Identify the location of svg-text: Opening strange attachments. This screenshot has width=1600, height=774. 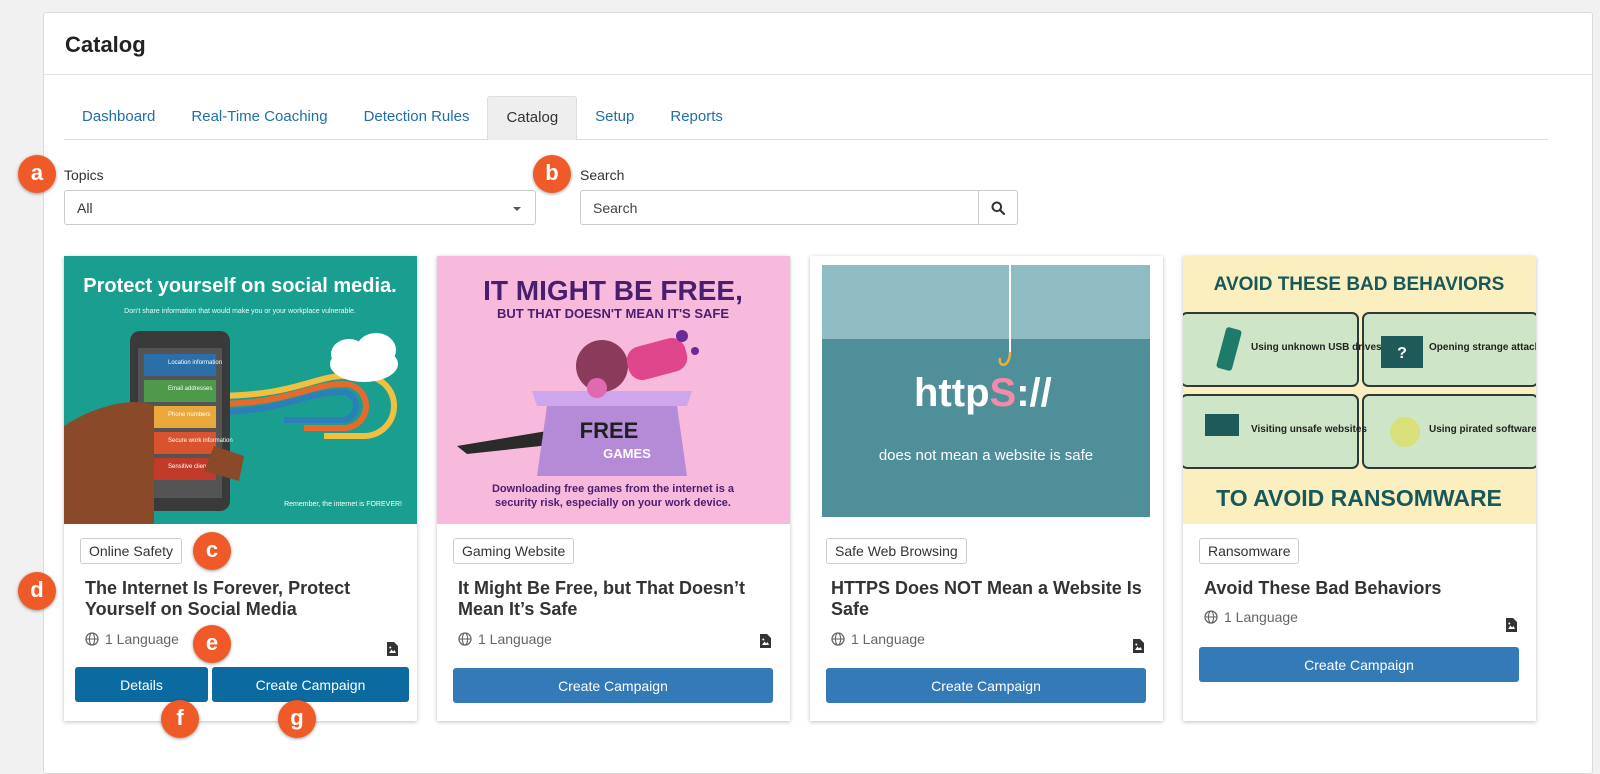
(1482, 347).